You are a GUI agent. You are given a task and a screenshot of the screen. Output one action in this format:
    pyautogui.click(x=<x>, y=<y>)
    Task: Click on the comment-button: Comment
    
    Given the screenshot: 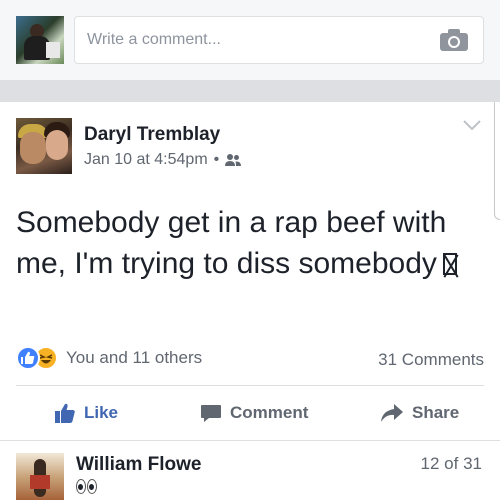 What is the action you would take?
    pyautogui.click(x=254, y=413)
    